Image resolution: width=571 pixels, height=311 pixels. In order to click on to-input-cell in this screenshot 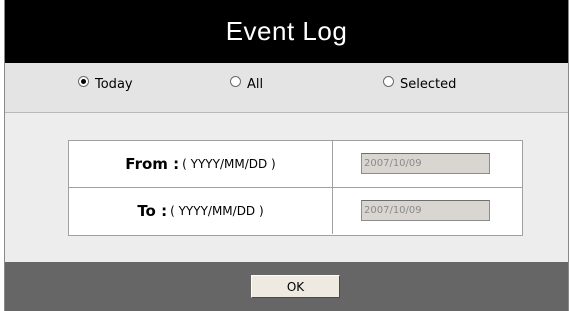, I will do `click(427, 211)`.